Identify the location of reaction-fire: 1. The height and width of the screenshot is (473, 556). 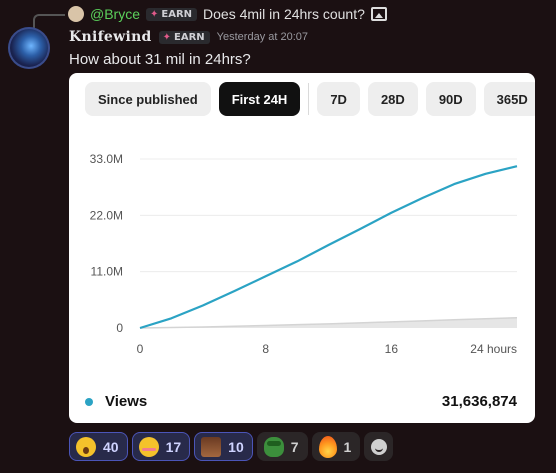
(336, 446).